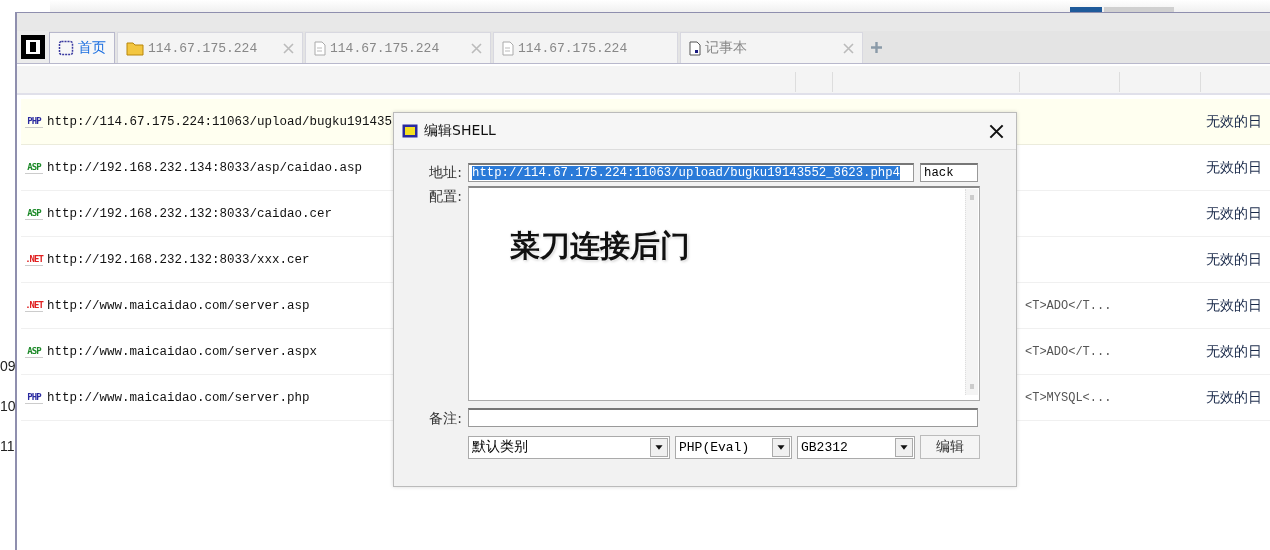 The height and width of the screenshot is (550, 1270). What do you see at coordinates (178, 397) in the screenshot?
I see `url-text: http://www.maicaidao.com/server.php` at bounding box center [178, 397].